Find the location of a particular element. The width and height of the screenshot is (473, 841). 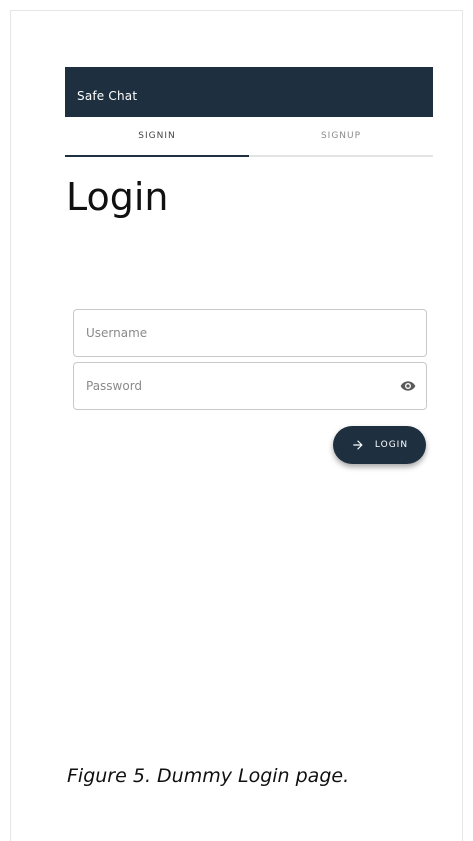

auth-tabs: SIGNIN SIGNUP is located at coordinates (249, 137).